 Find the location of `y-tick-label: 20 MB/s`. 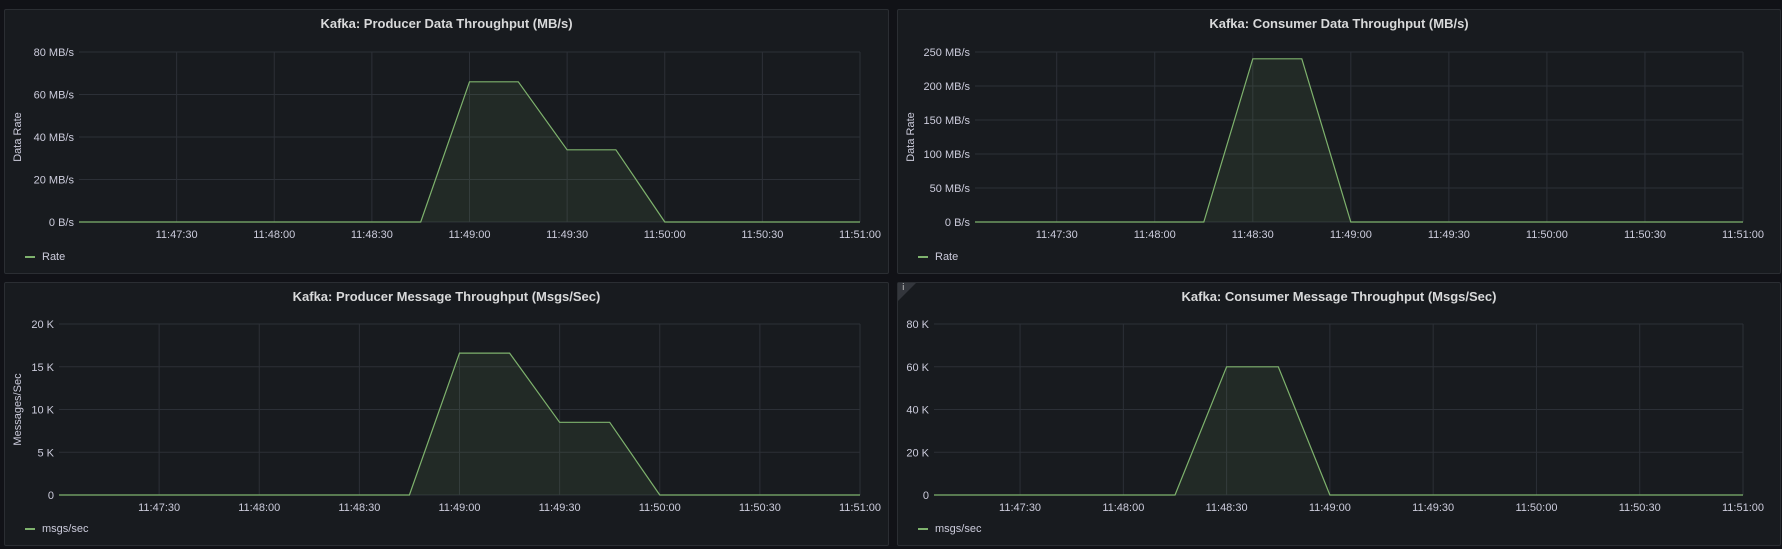

y-tick-label: 20 MB/s is located at coordinates (54, 181).